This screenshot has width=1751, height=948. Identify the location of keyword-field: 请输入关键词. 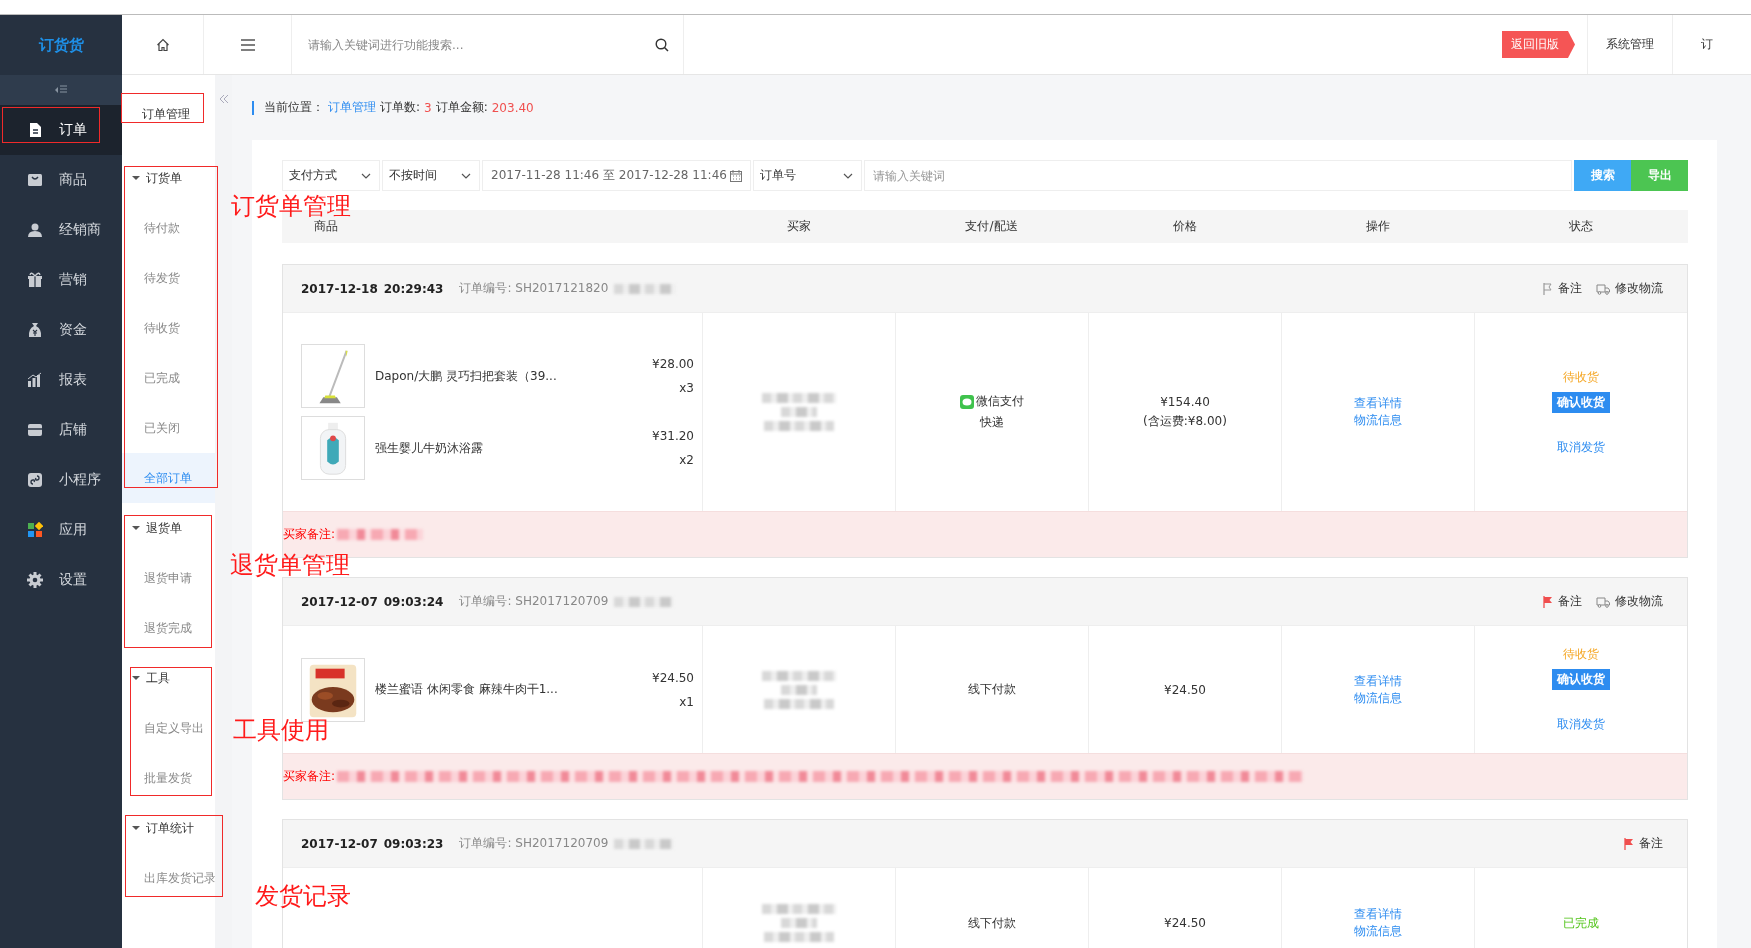
(1217, 175).